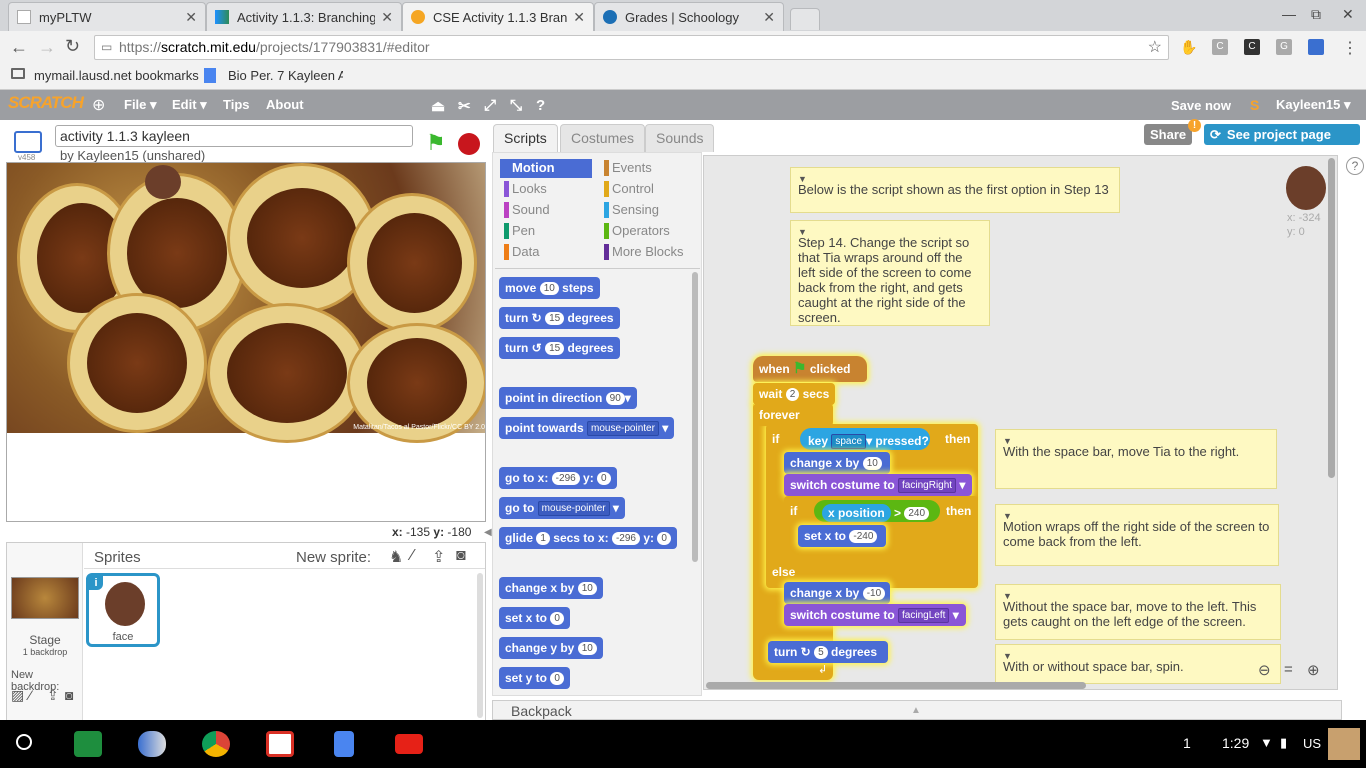 The image size is (1366, 768). I want to click on horizontal-scrollbar, so click(896, 685).